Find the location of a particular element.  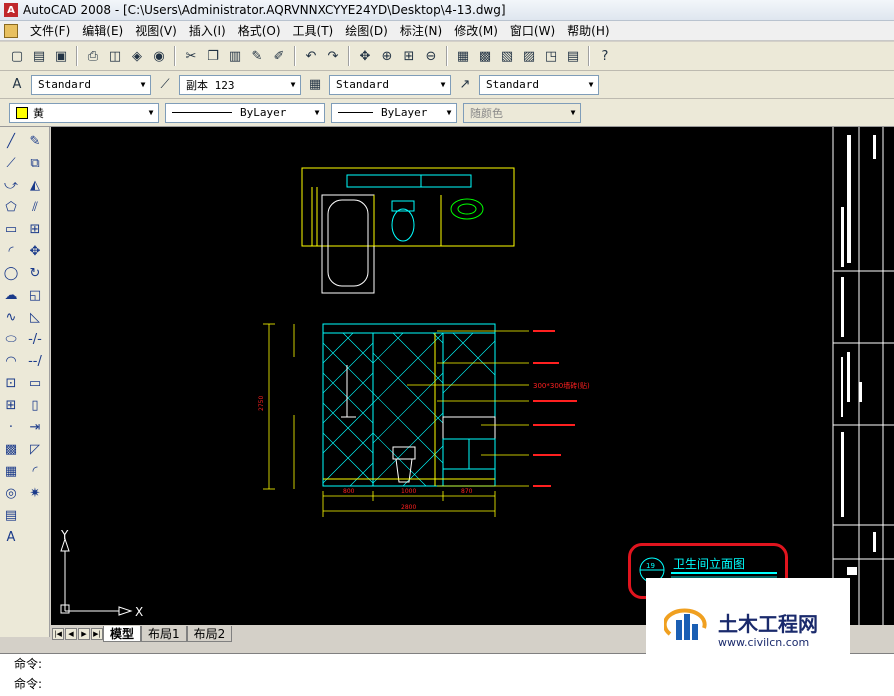

menu-file: 文件(F) is located at coordinates (50, 30).